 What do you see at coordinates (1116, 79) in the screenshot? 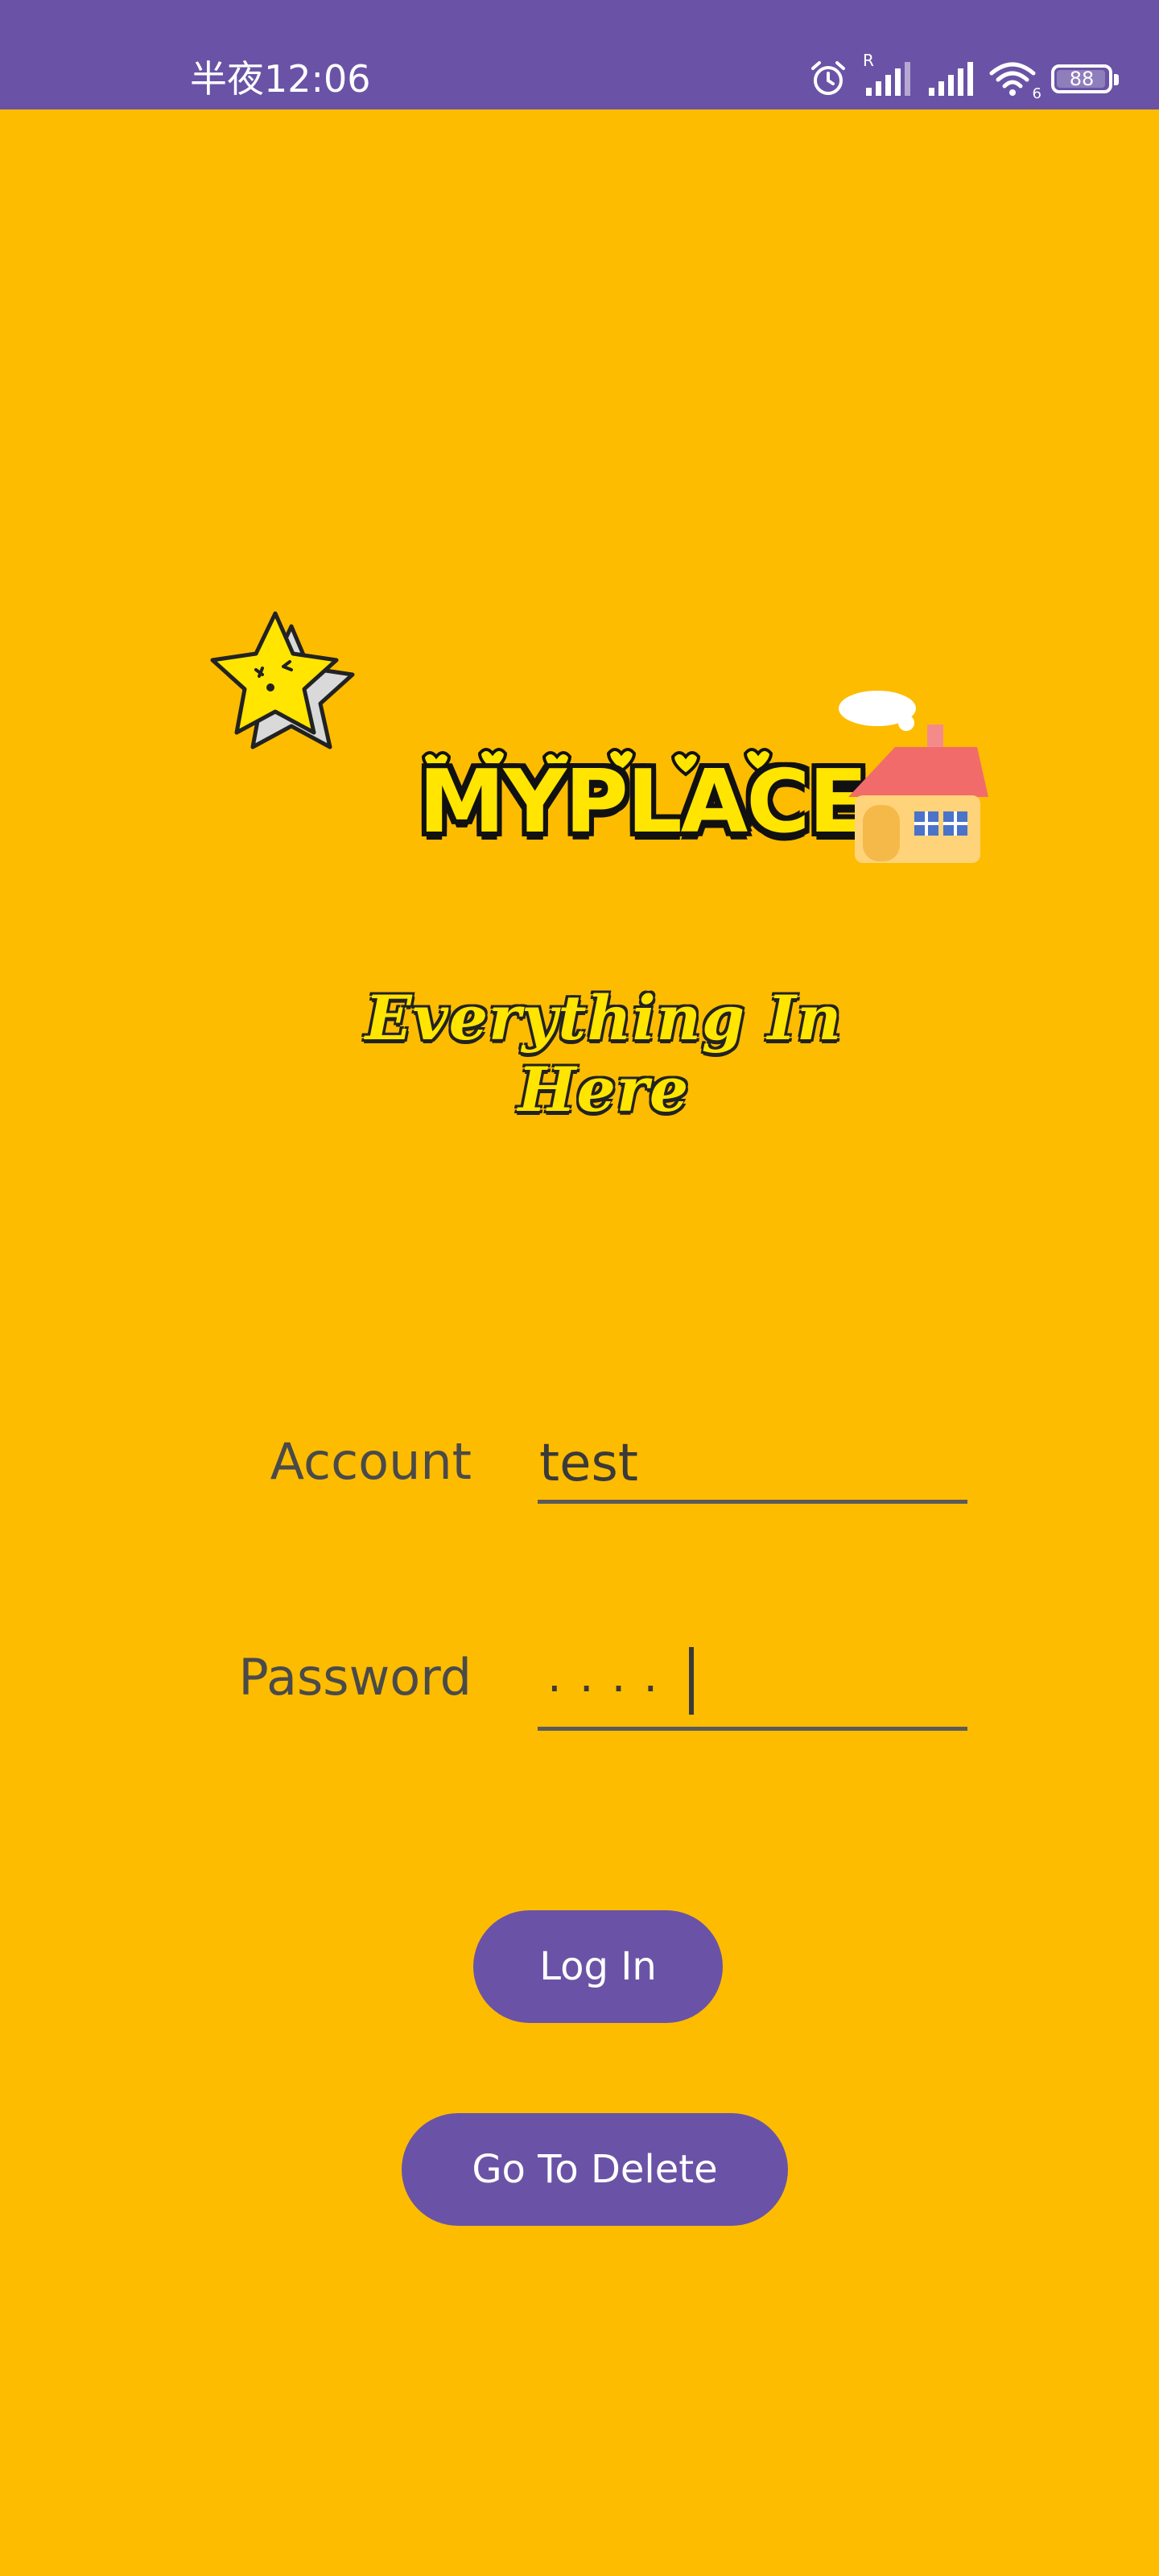
I see `battery-nub` at bounding box center [1116, 79].